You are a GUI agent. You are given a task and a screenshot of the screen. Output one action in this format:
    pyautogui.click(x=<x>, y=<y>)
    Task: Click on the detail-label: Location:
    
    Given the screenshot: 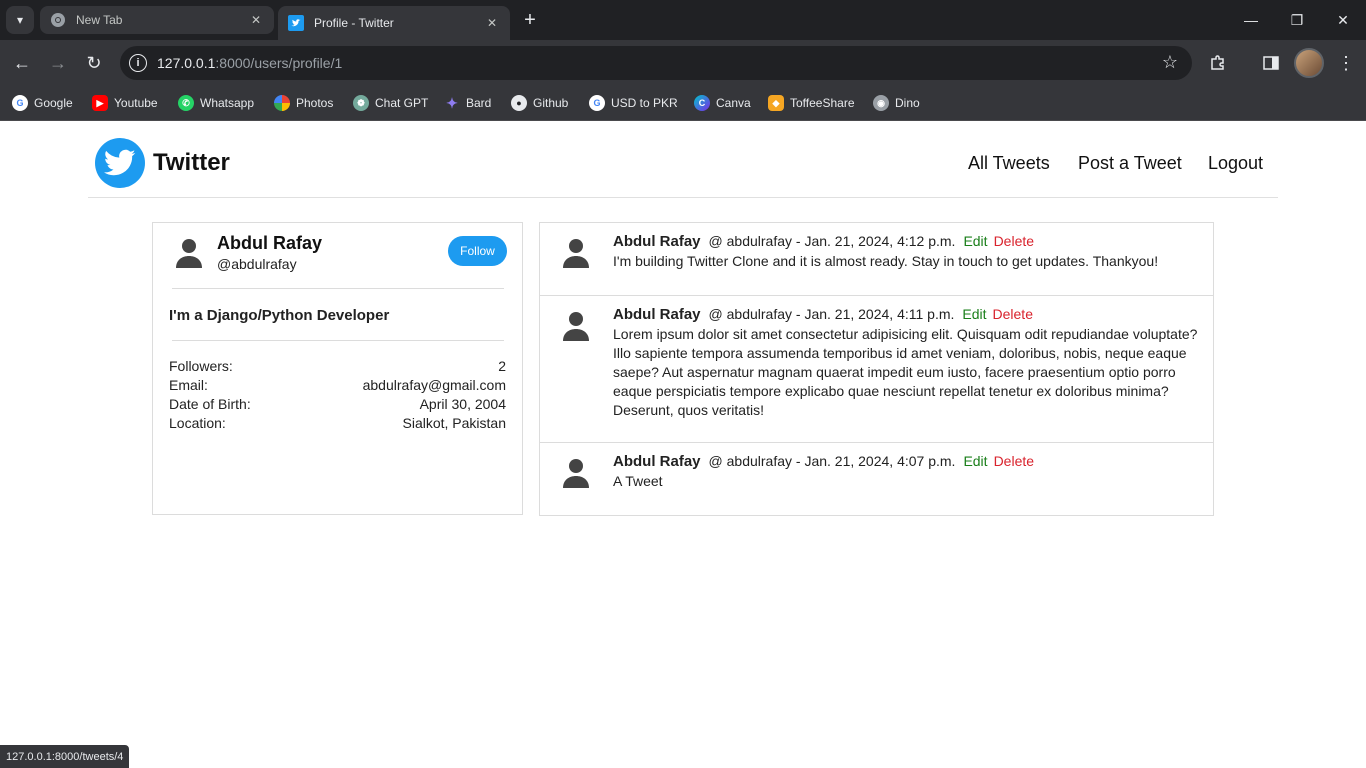 What is the action you would take?
    pyautogui.click(x=197, y=423)
    